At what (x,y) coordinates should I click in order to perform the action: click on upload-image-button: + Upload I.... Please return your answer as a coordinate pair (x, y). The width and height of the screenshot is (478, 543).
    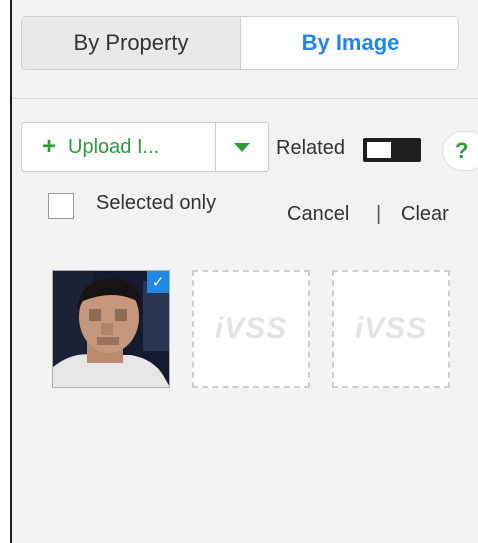
    Looking at the image, I should click on (119, 147).